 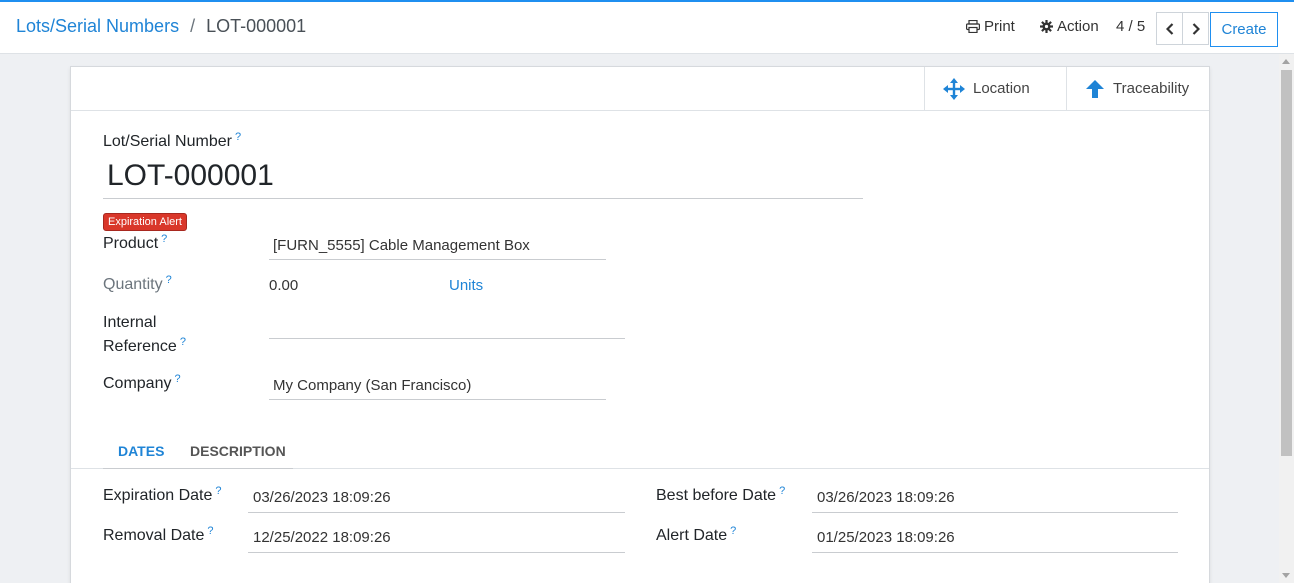 I want to click on pager-previous-button, so click(x=1169, y=28).